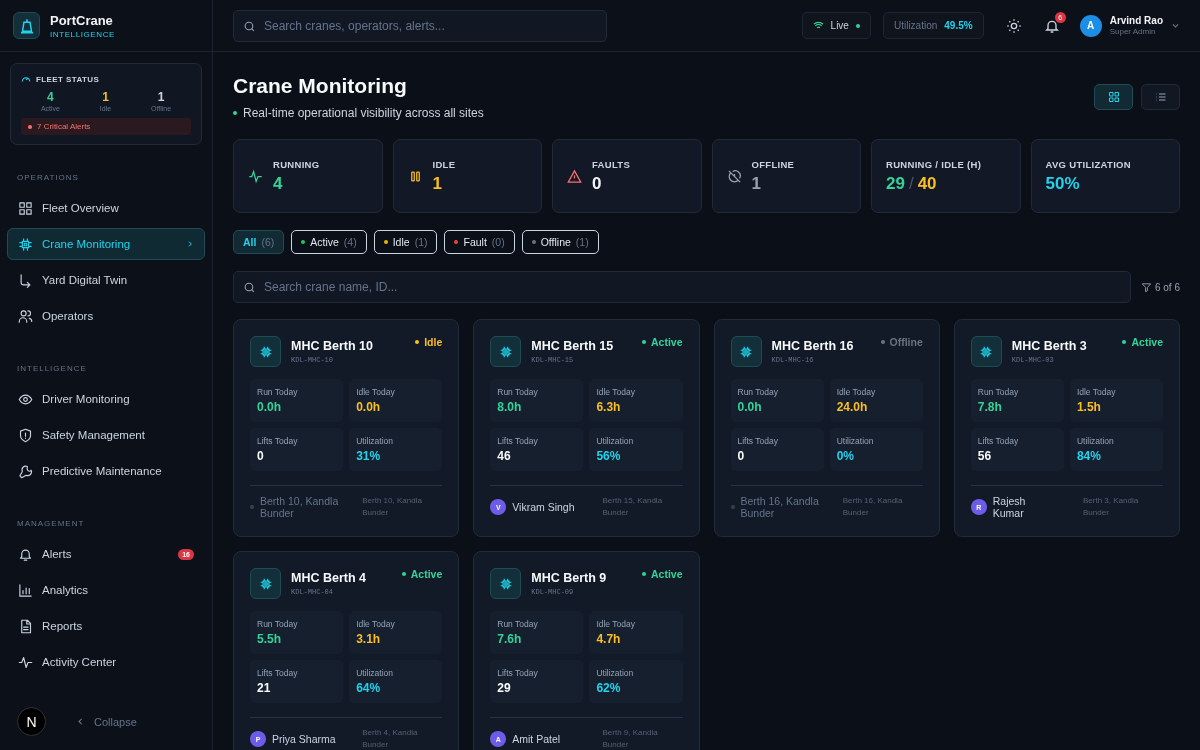 This screenshot has height=750, width=1200. Describe the element at coordinates (479, 242) in the screenshot. I see `filter-chip: Fault (0)` at that location.